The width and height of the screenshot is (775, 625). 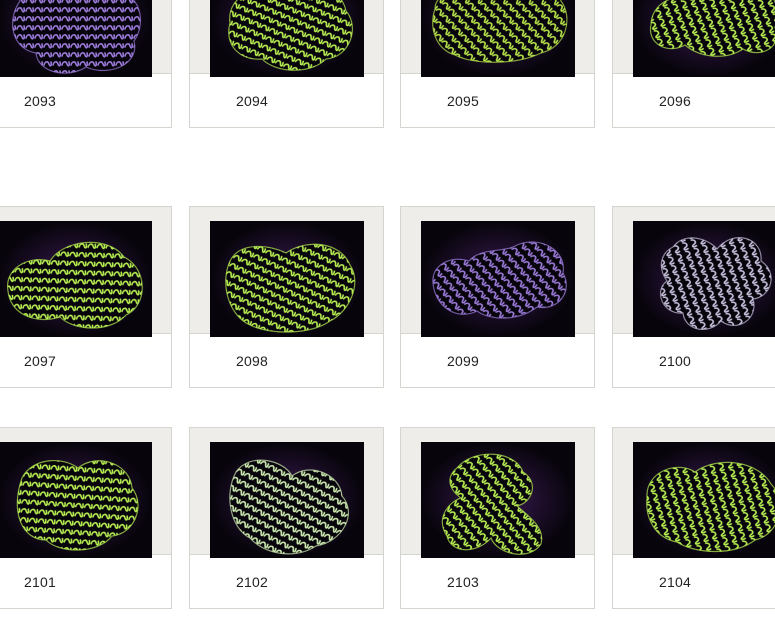 What do you see at coordinates (252, 361) in the screenshot?
I see `item-number: 2098` at bounding box center [252, 361].